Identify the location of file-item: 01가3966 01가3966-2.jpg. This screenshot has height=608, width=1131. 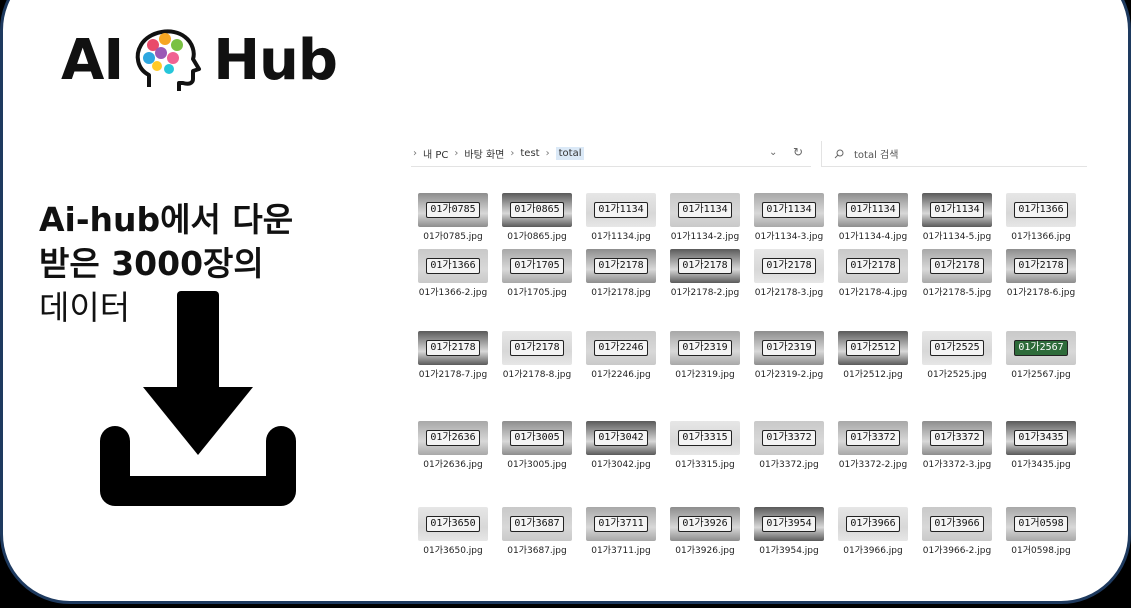
(957, 531).